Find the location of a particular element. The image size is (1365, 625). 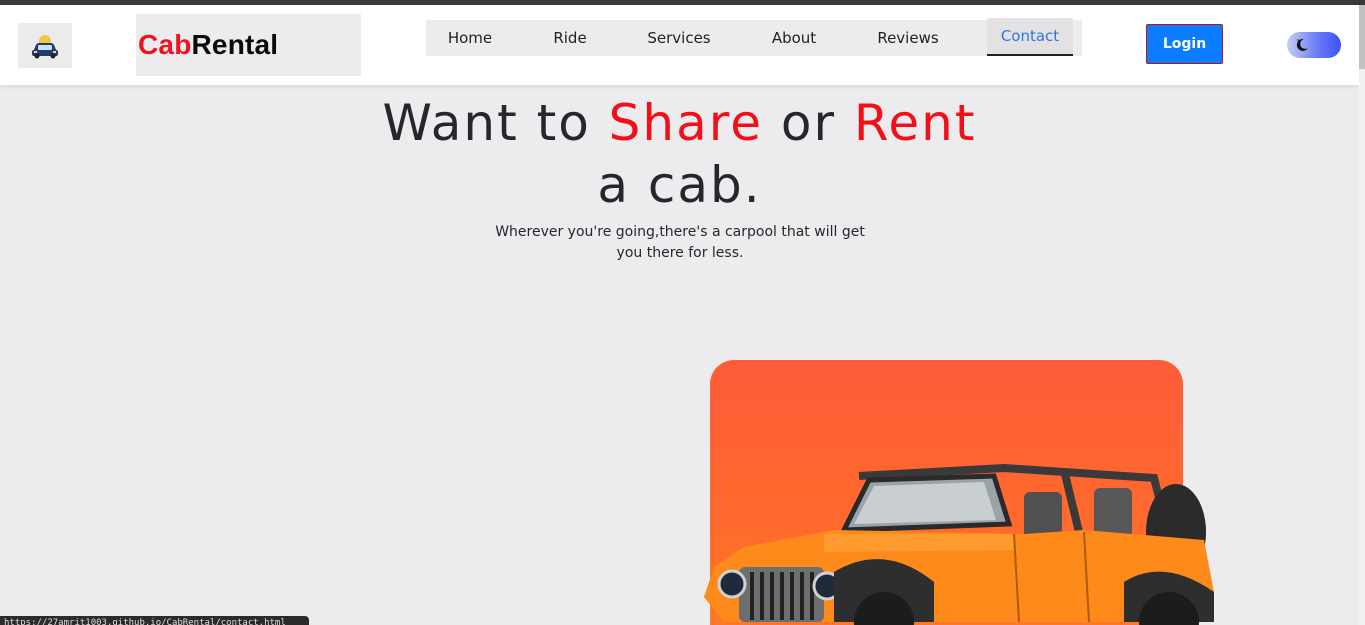

brand-name: CabRental is located at coordinates (208, 45).